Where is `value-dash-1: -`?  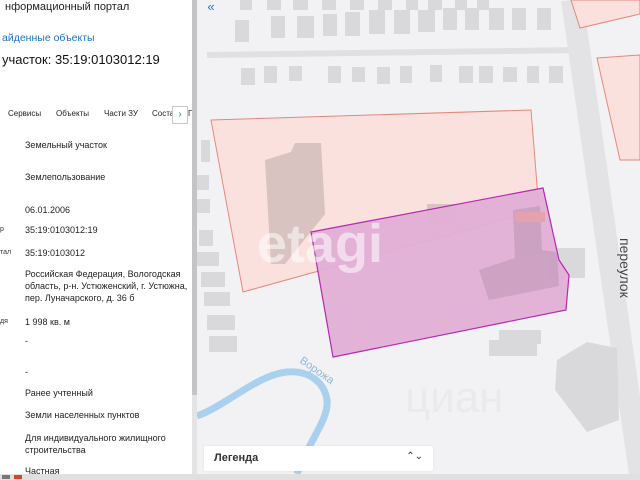
value-dash-1: - is located at coordinates (26, 341).